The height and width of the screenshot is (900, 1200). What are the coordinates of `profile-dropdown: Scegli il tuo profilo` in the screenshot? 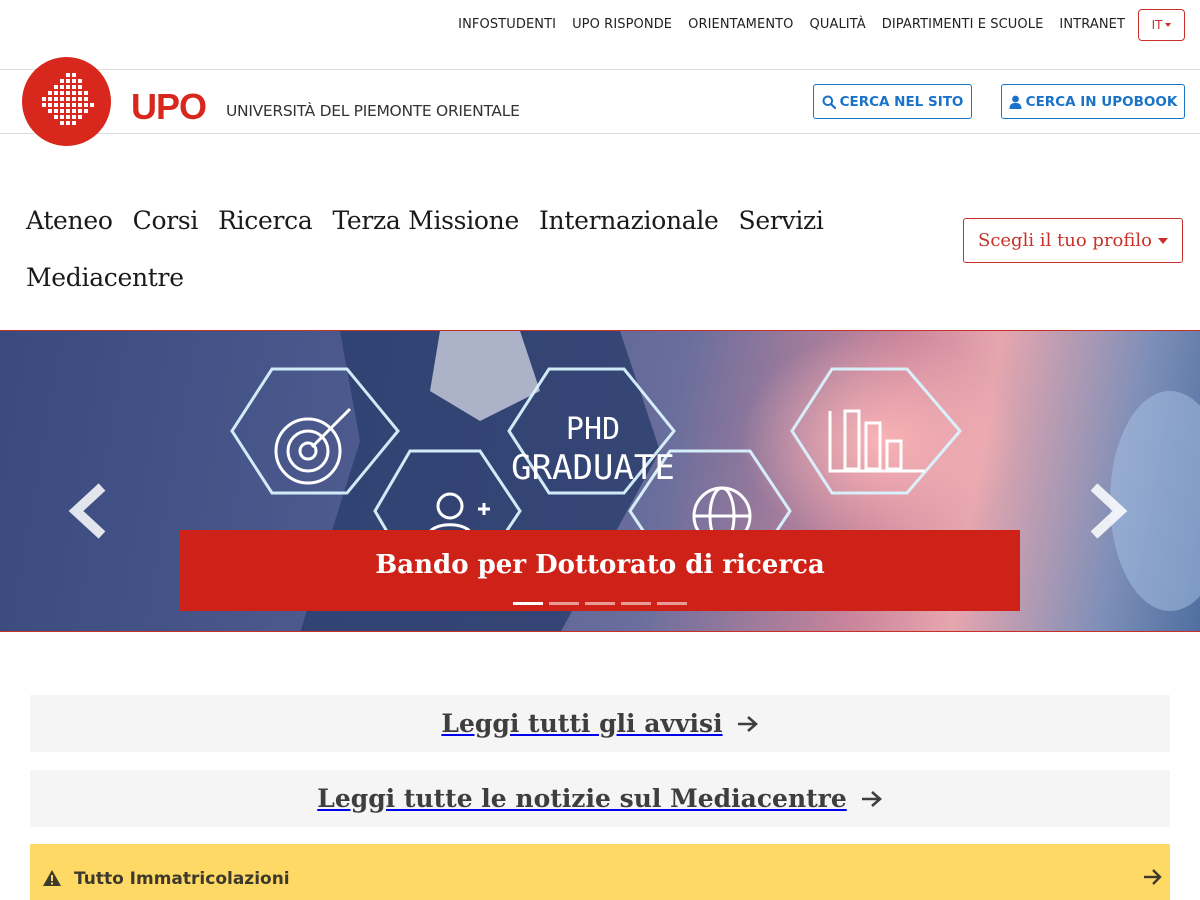 It's located at (1073, 240).